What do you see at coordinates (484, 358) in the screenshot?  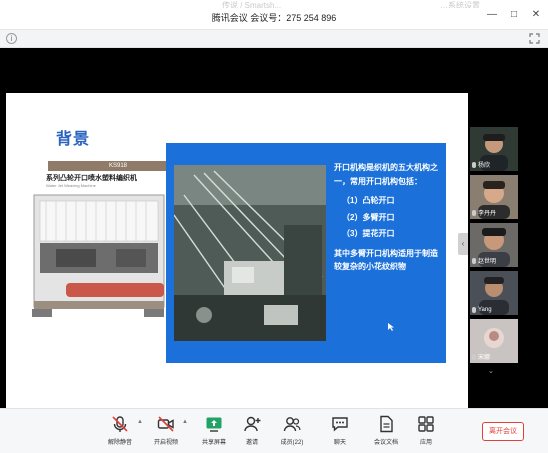 I see `participant-name: 宋娜` at bounding box center [484, 358].